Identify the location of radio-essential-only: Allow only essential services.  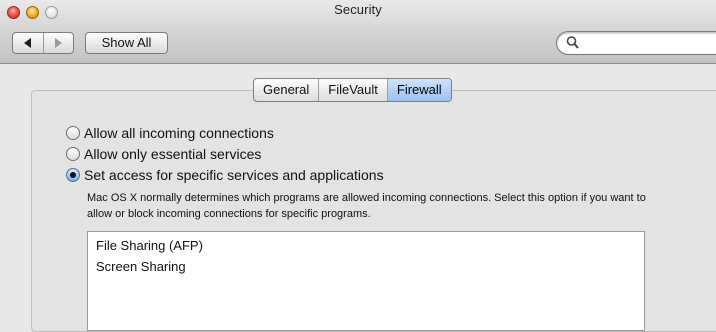
(163, 154).